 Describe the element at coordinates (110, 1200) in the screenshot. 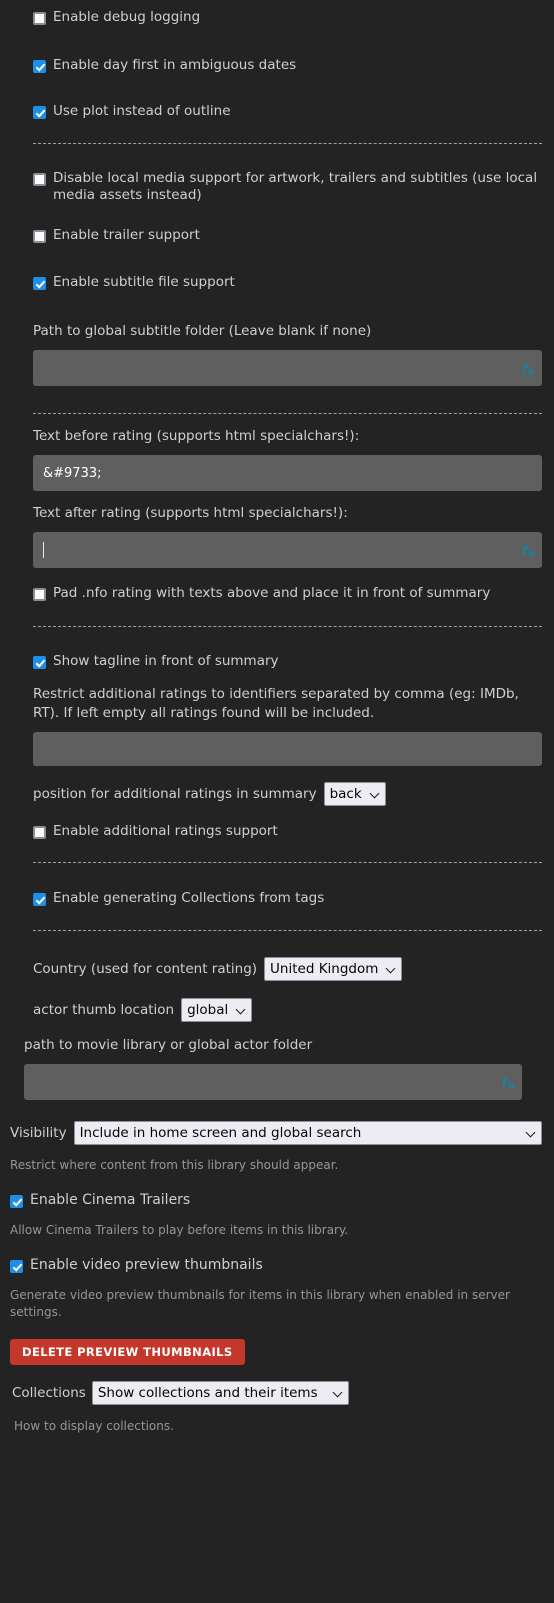

I see `checkbox-label: Enable Cinema Trailers` at that location.